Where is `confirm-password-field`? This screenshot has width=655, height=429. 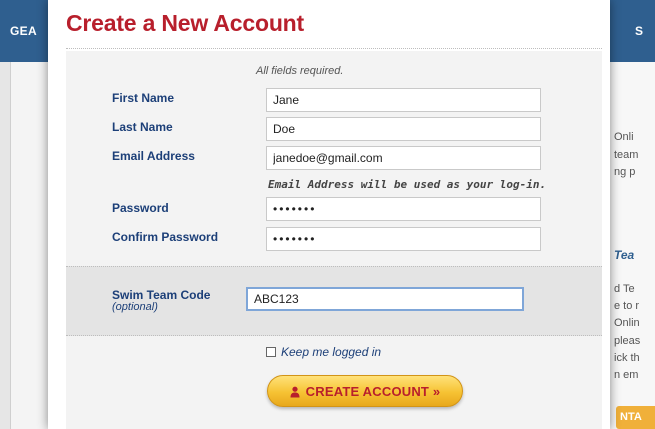
confirm-password-field is located at coordinates (403, 239).